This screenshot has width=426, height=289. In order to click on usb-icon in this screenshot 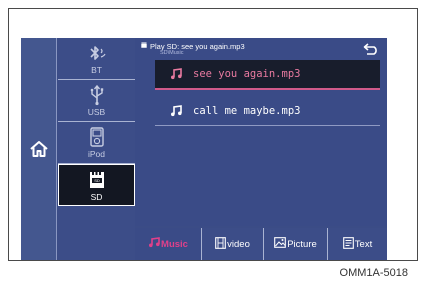, I will do `click(97, 95)`.